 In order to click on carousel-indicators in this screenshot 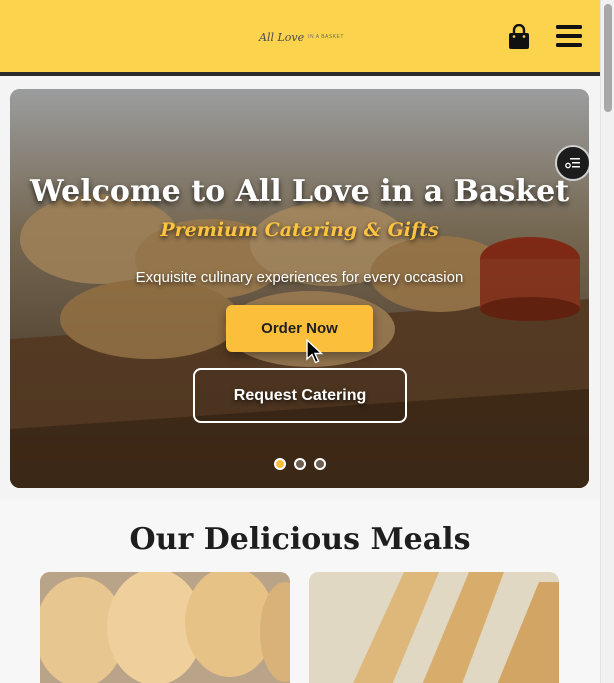, I will do `click(300, 464)`.